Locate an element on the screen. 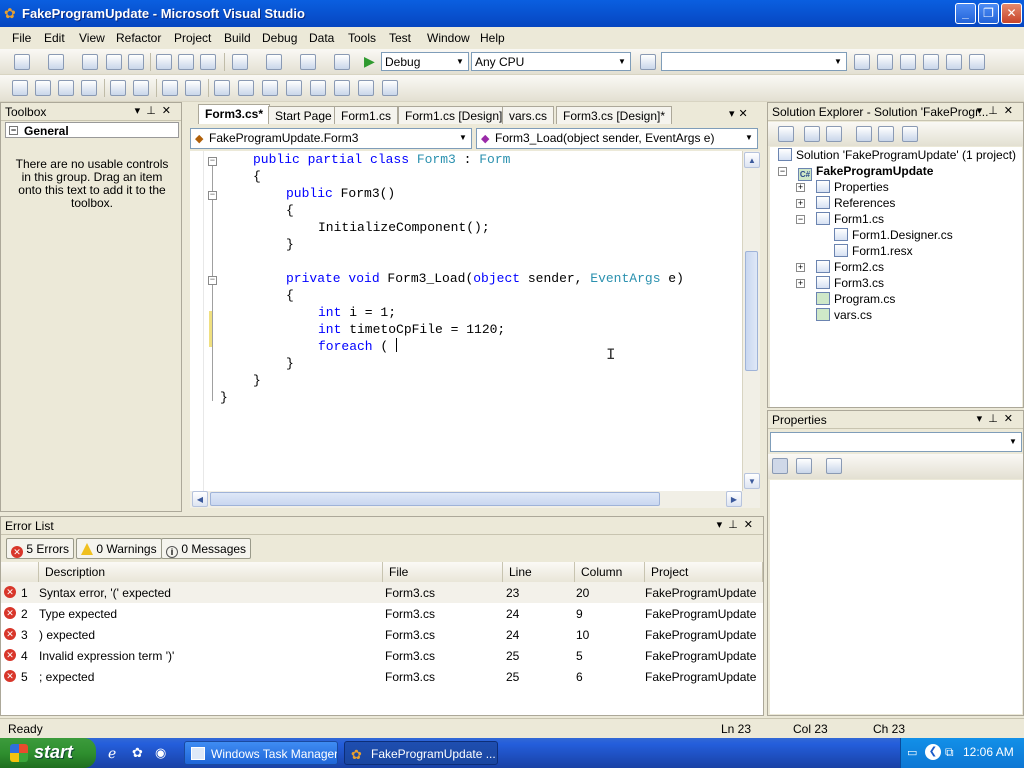  expand-form2-icon: + is located at coordinates (800, 267).